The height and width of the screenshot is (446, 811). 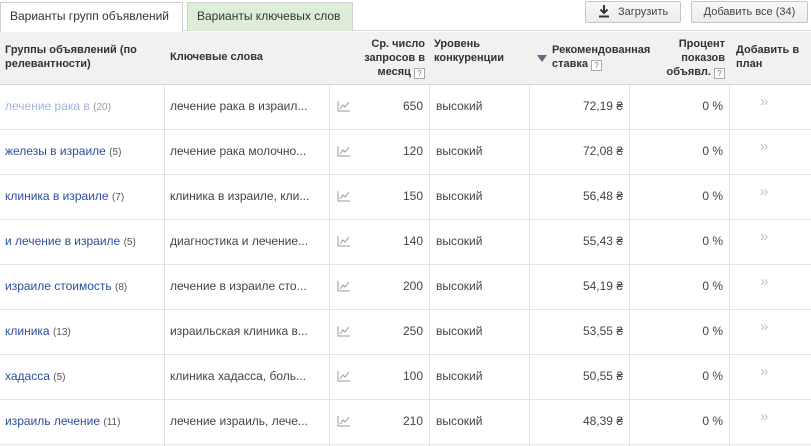 I want to click on ad-group-link: израиль лечение (11), so click(x=84, y=422).